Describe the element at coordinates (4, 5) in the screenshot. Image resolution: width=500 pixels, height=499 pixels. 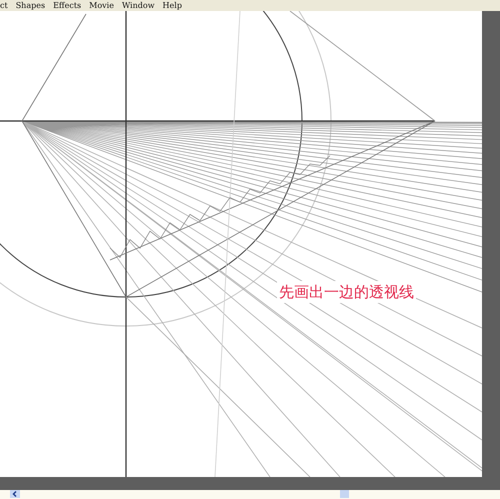
I see `menu-item: ct` at that location.